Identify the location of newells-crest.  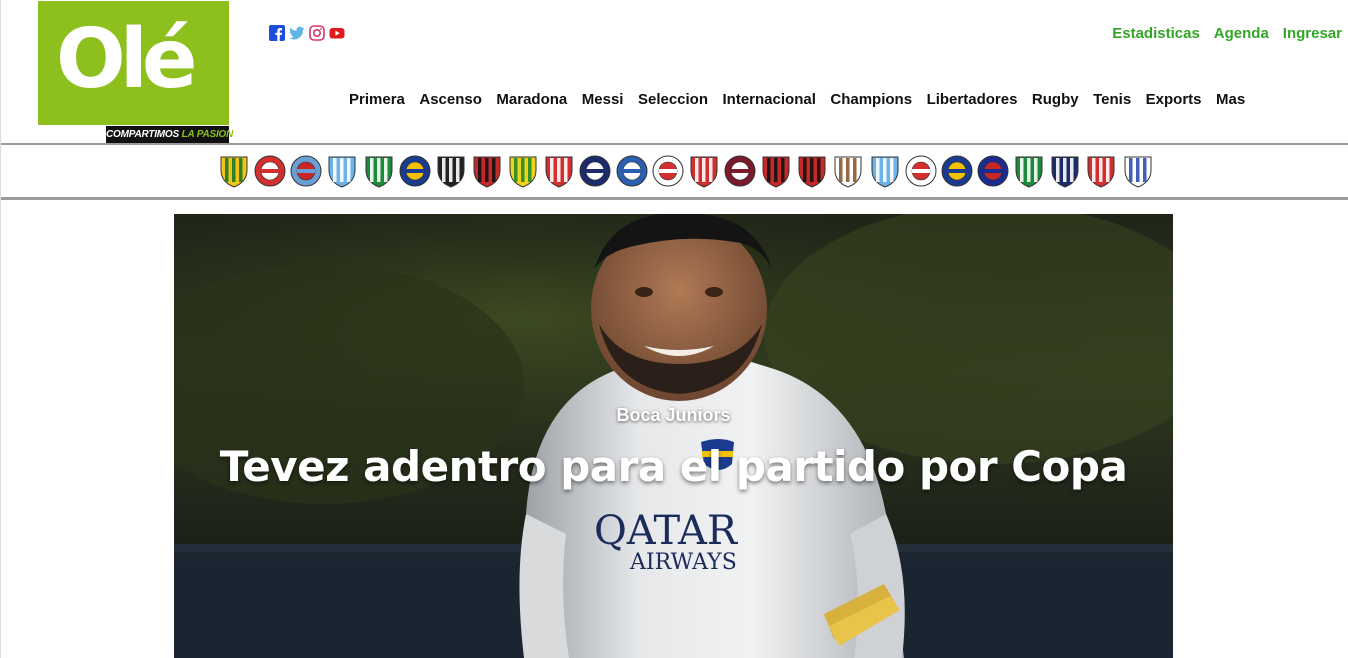
(776, 171).